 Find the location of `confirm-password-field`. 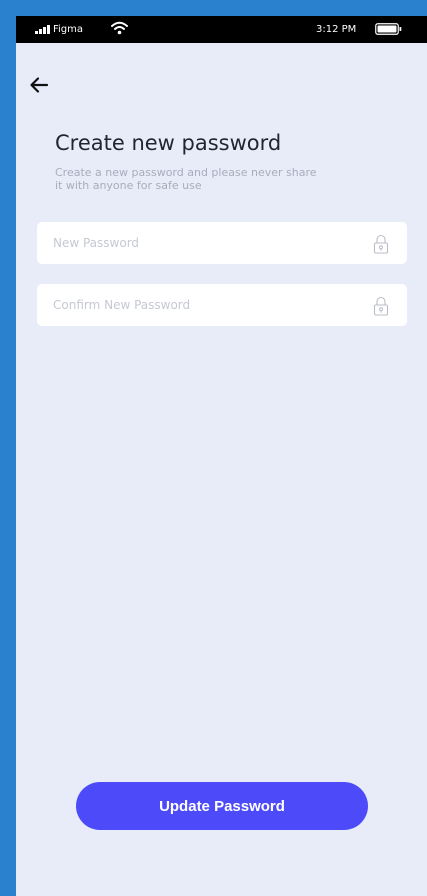

confirm-password-field is located at coordinates (222, 305).